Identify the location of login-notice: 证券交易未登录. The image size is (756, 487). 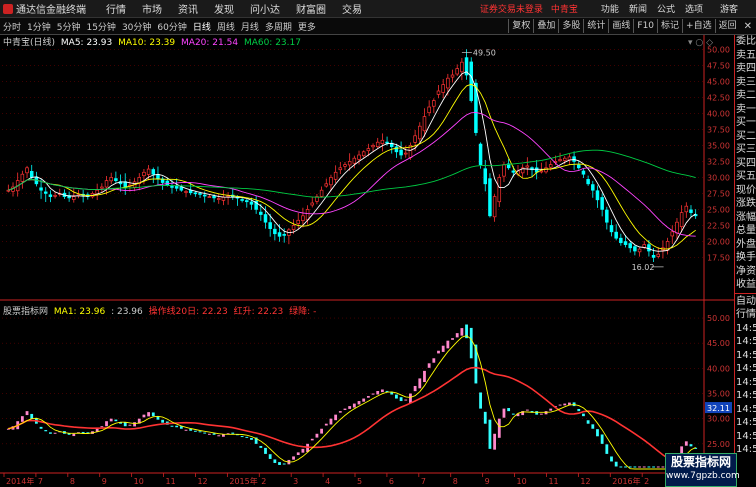
(511, 8).